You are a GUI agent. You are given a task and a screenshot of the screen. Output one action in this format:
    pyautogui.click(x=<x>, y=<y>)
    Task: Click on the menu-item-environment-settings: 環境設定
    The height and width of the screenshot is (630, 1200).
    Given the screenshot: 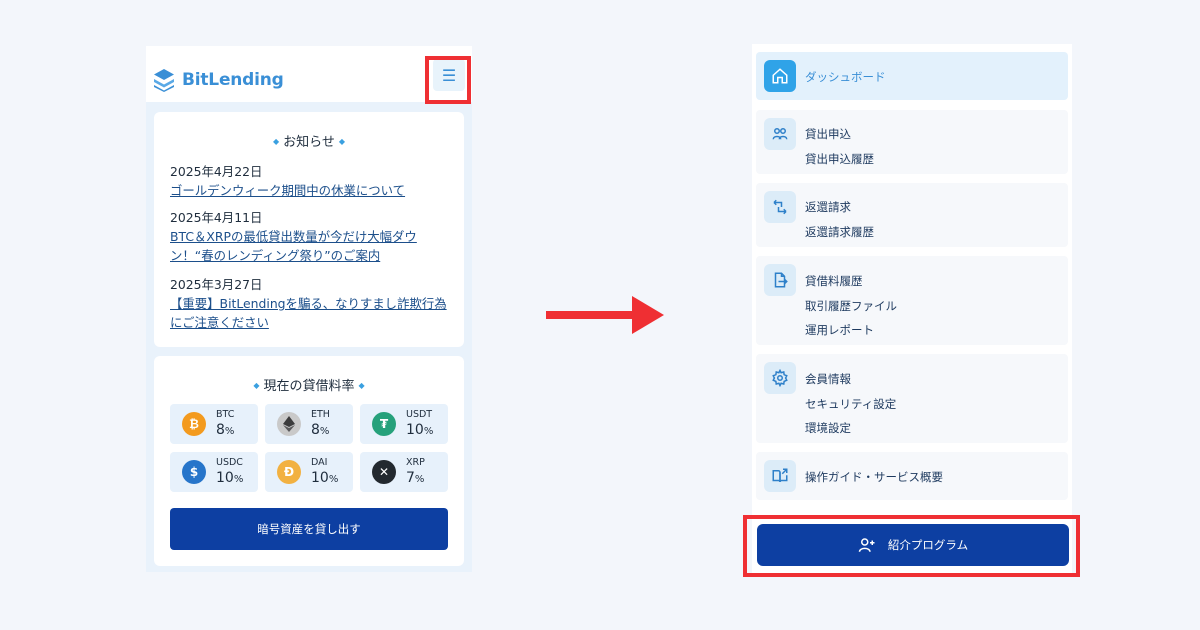 What is the action you would take?
    pyautogui.click(x=828, y=428)
    